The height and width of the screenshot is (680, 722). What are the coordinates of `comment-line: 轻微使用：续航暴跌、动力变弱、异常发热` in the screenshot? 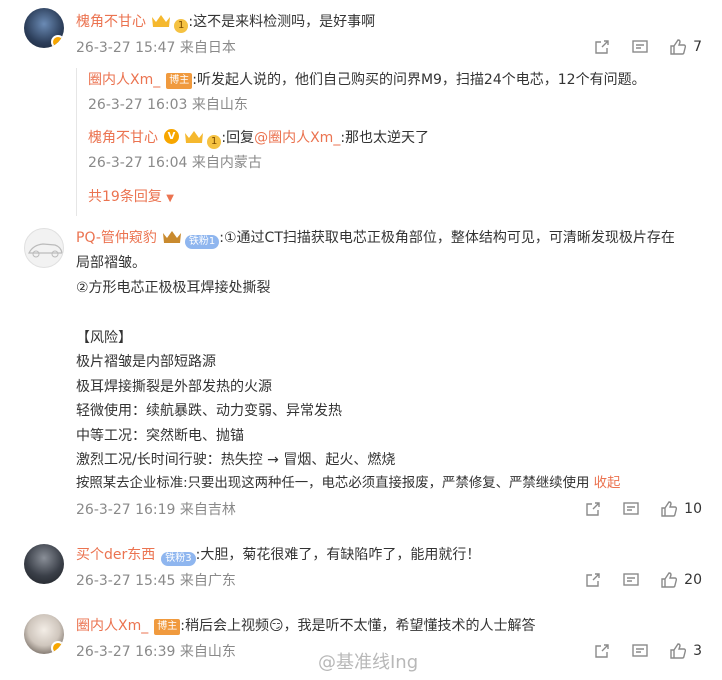 It's located at (209, 411).